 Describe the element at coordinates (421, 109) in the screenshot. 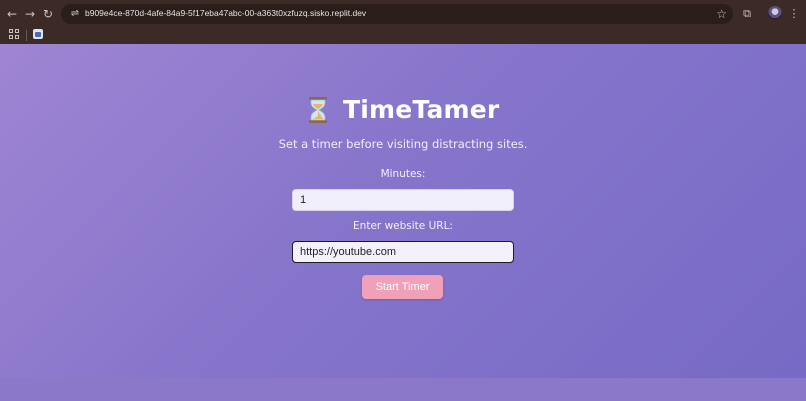

I see `app-title: TimeTamer` at that location.